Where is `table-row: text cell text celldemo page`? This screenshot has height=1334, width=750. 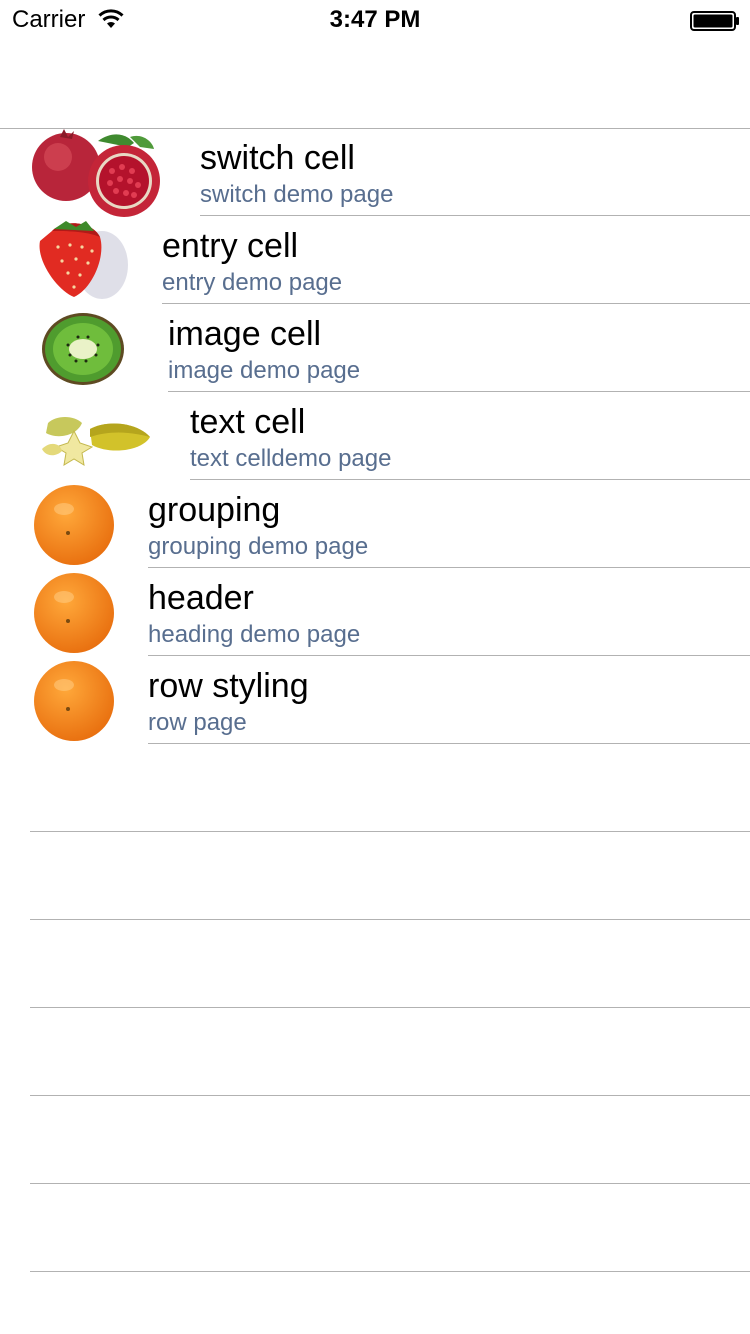 table-row: text cell text celldemo page is located at coordinates (375, 437).